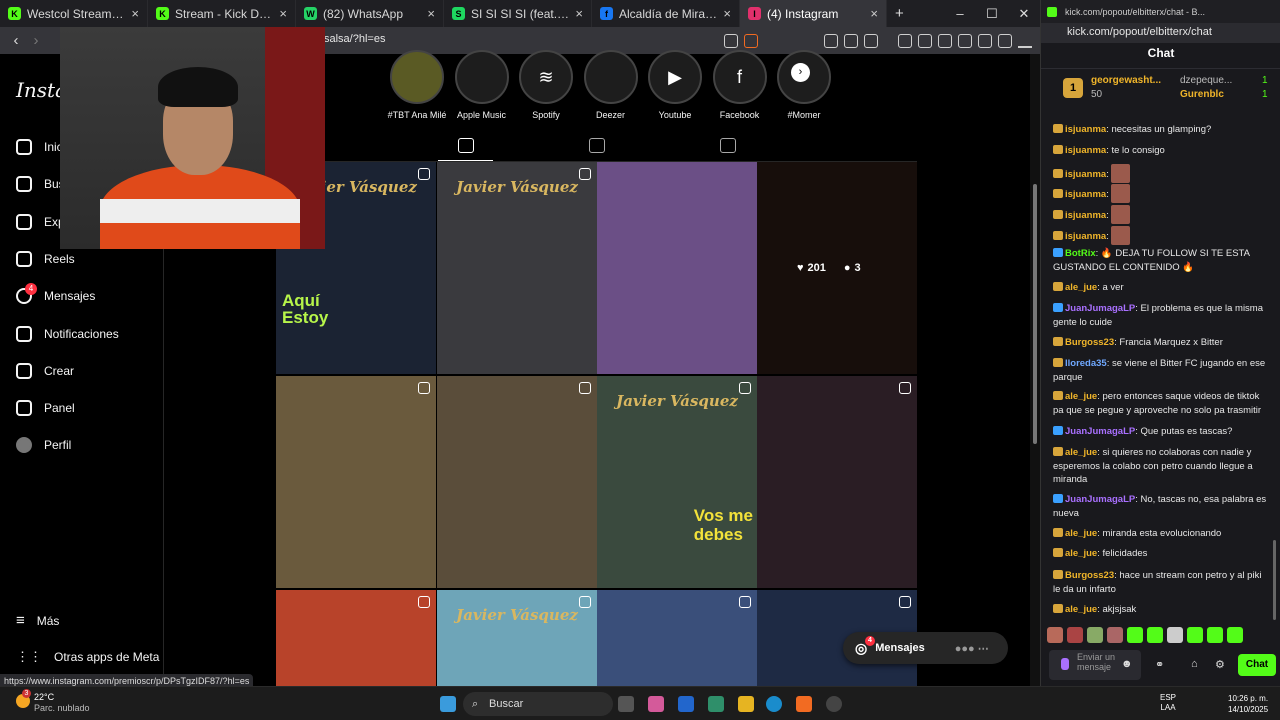 The image size is (1280, 720). I want to click on app-icon, so click(716, 704).